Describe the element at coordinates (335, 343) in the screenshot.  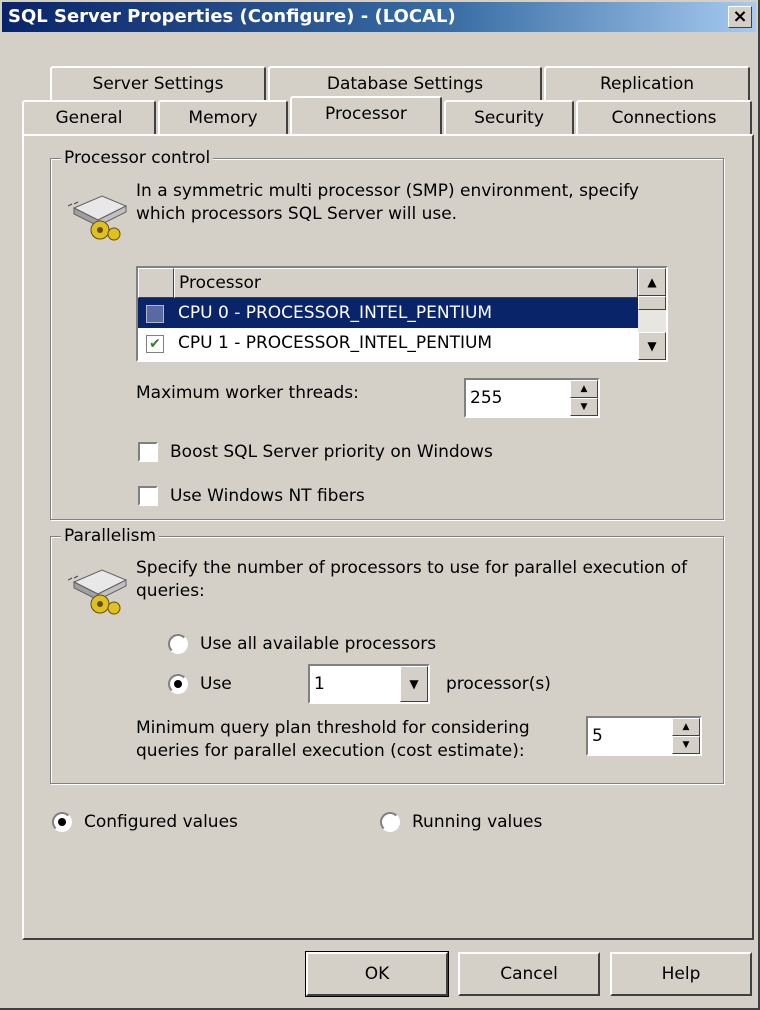
I see `processor-row-label: CPU 1 - PROCESSOR_INTEL_PENTIUM` at that location.